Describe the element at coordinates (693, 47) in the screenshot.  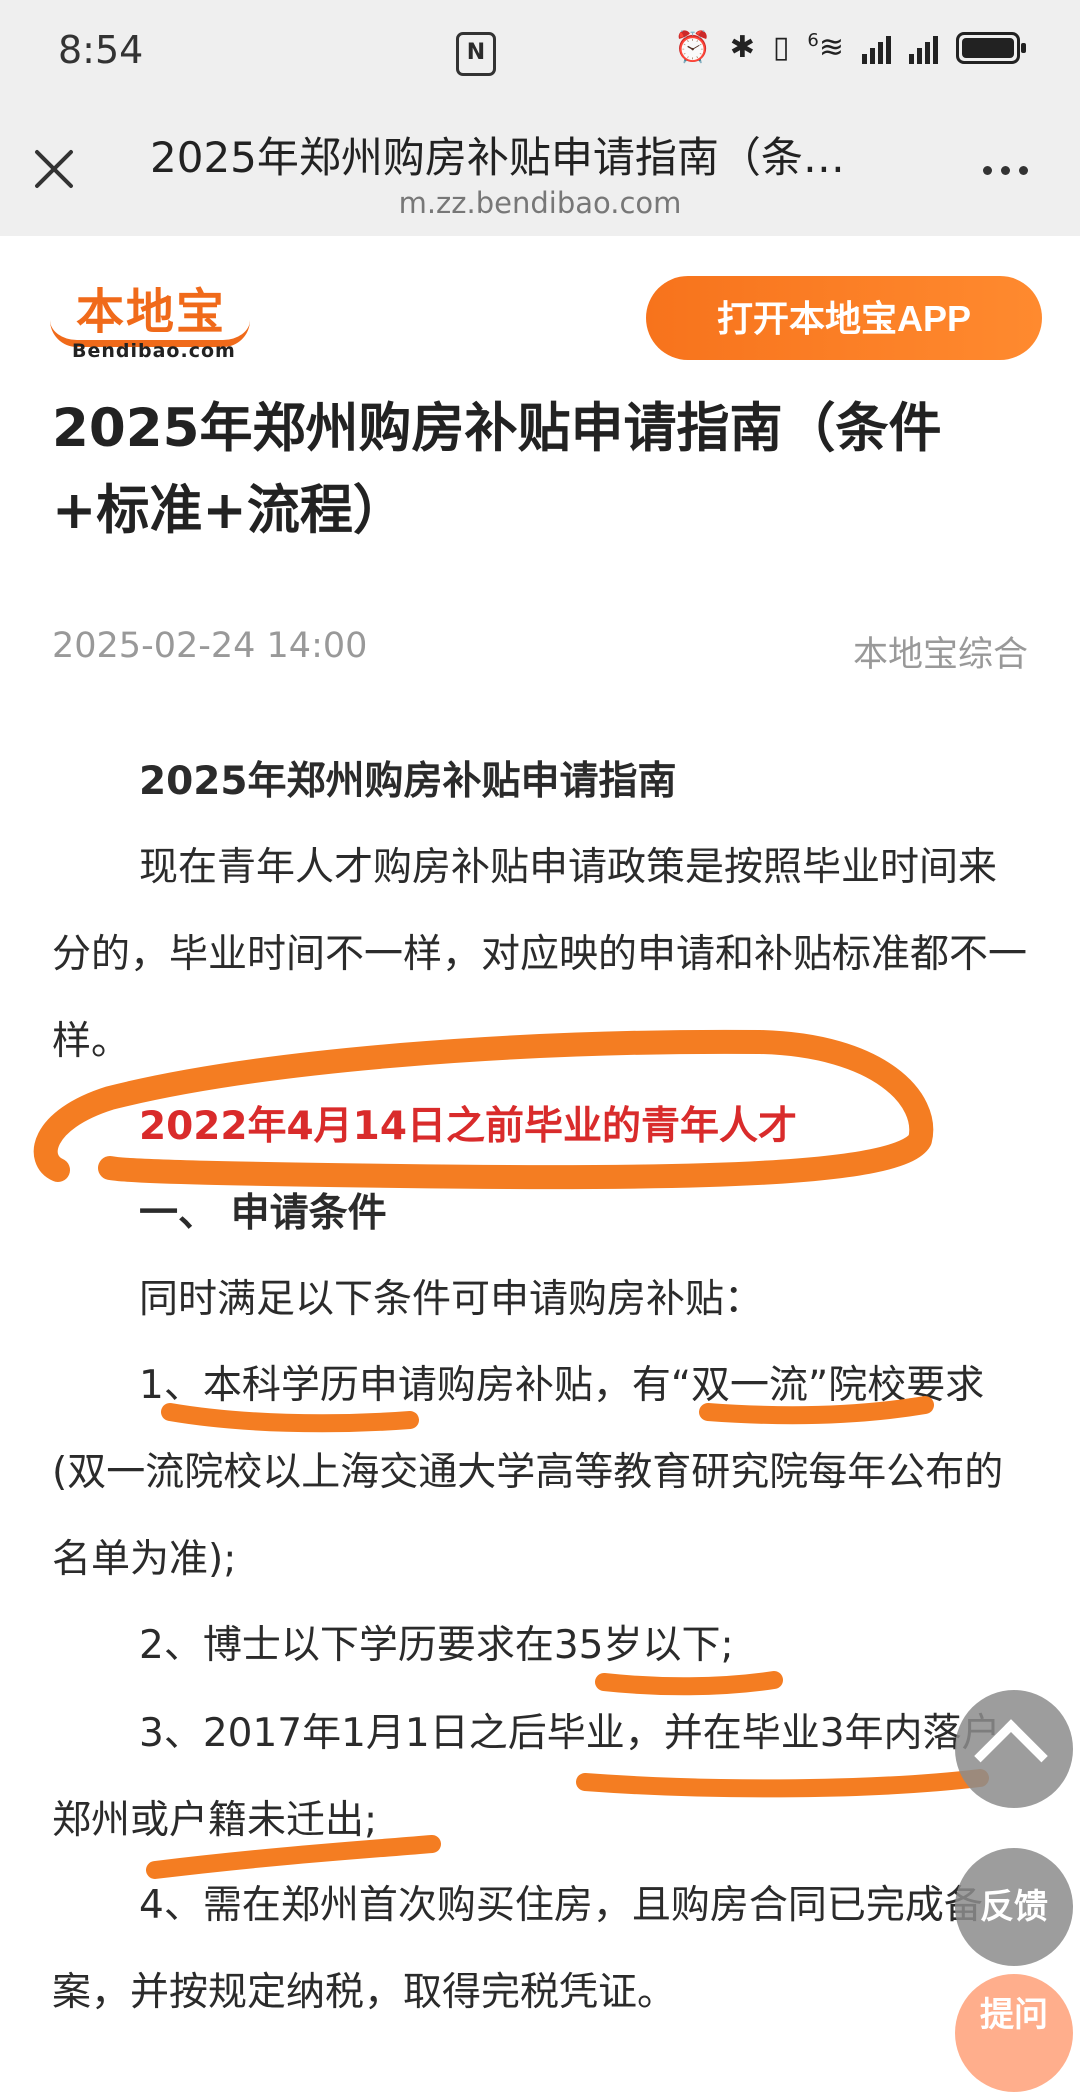
I see `alarm-icon: ⏰` at that location.